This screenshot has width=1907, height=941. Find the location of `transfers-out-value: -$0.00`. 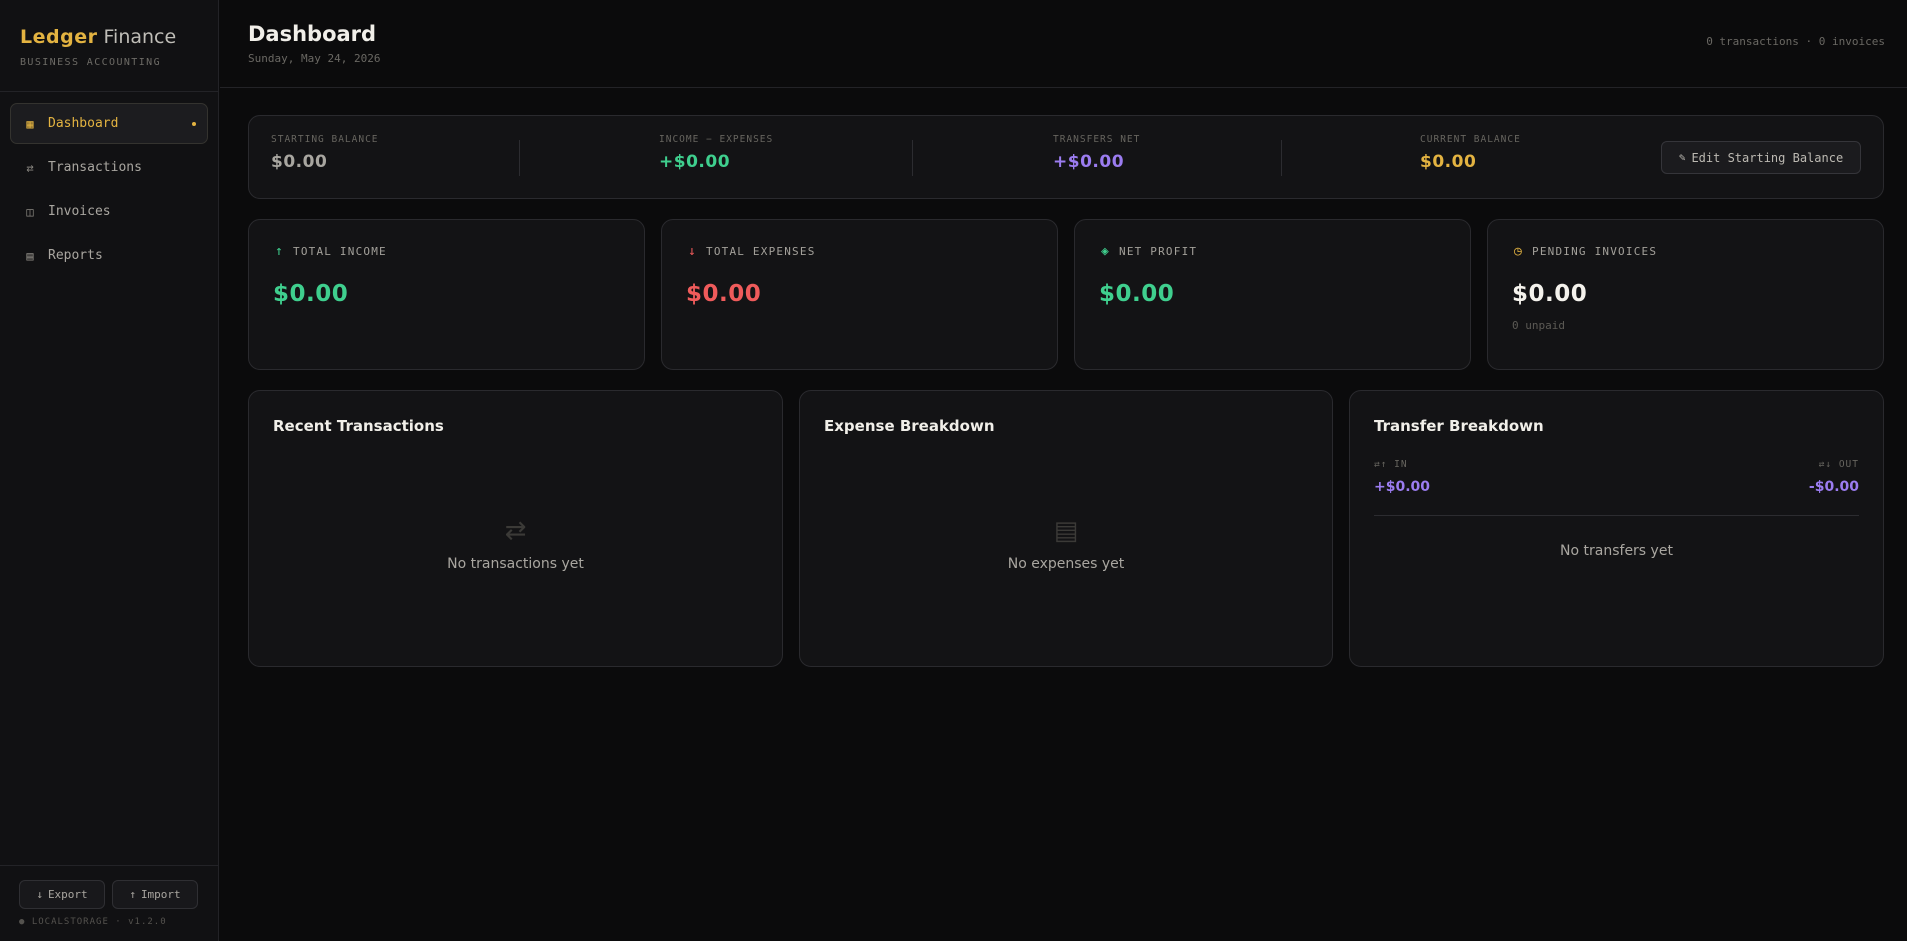

transfers-out-value: -$0.00 is located at coordinates (1833, 487).